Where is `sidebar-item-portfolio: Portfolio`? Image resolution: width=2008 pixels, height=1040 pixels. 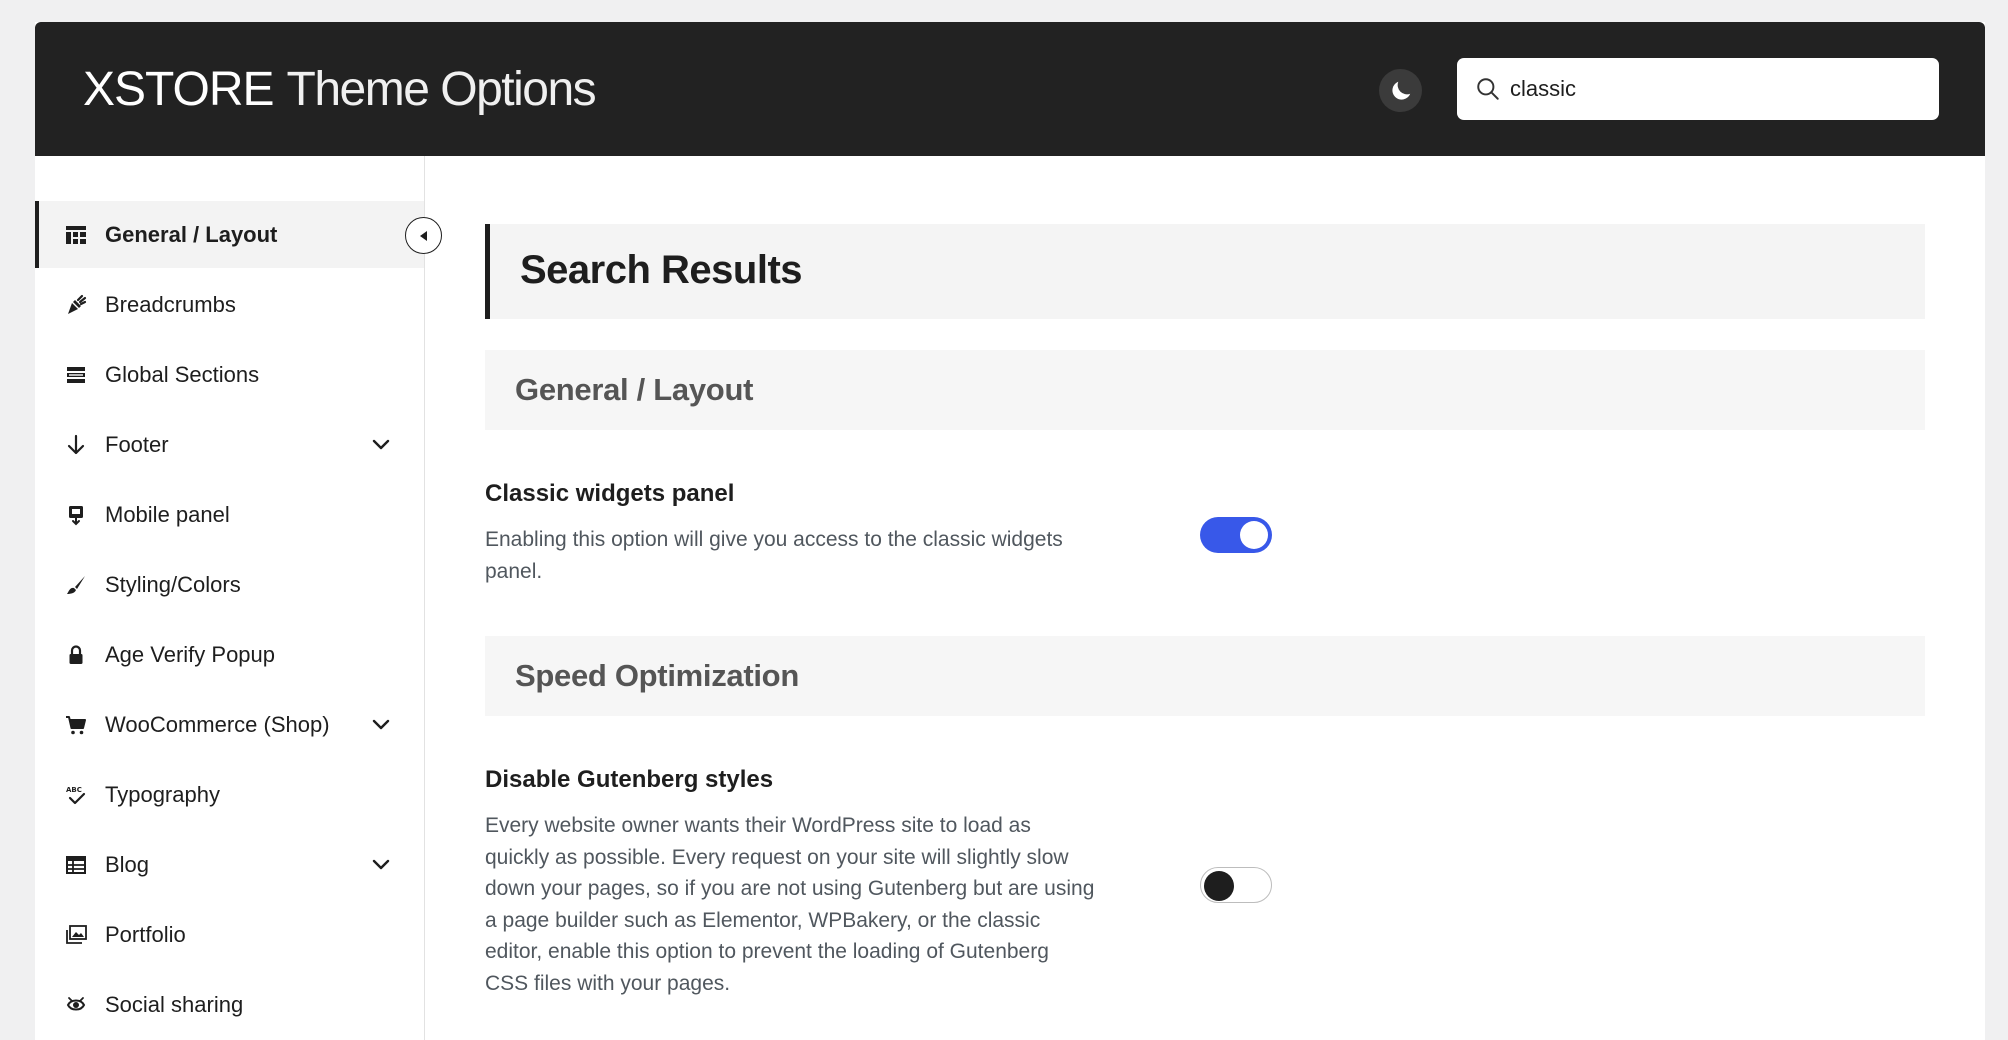
sidebar-item-portfolio: Portfolio is located at coordinates (229, 934).